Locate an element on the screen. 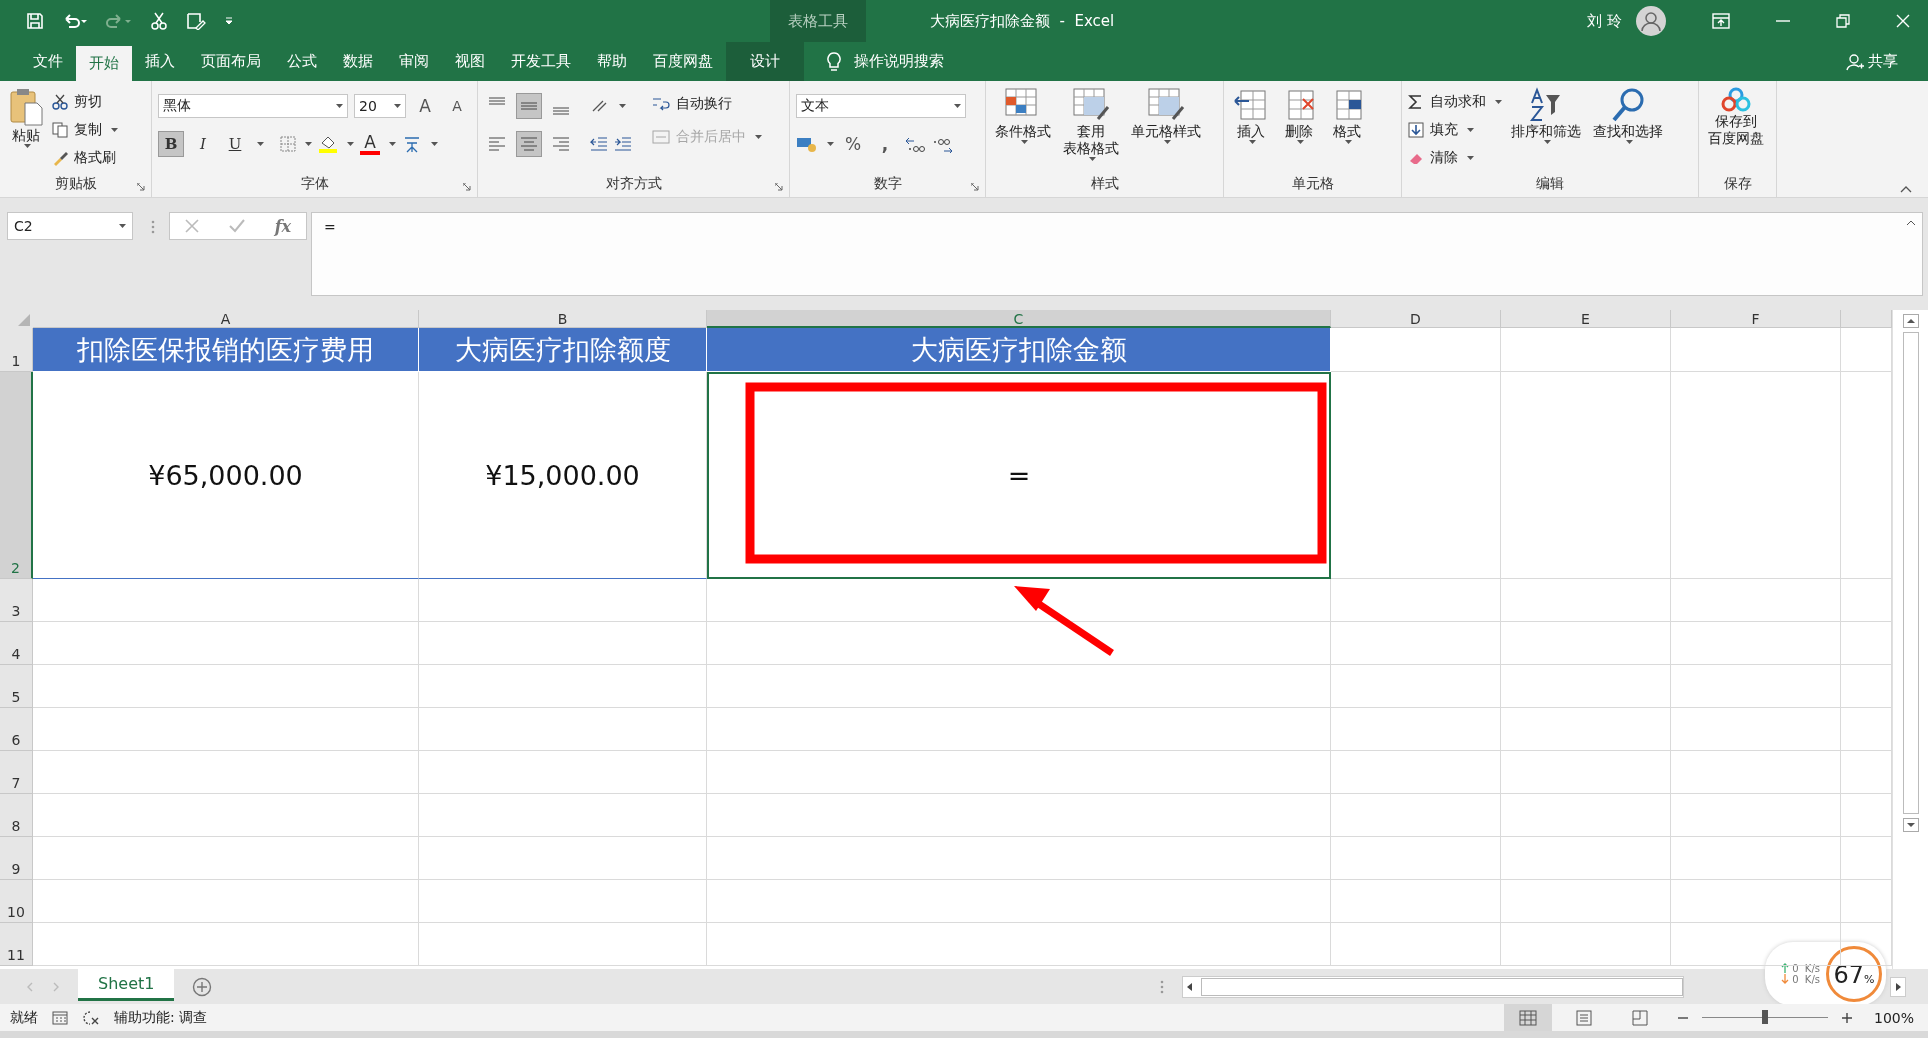  column-header: B is located at coordinates (563, 319).